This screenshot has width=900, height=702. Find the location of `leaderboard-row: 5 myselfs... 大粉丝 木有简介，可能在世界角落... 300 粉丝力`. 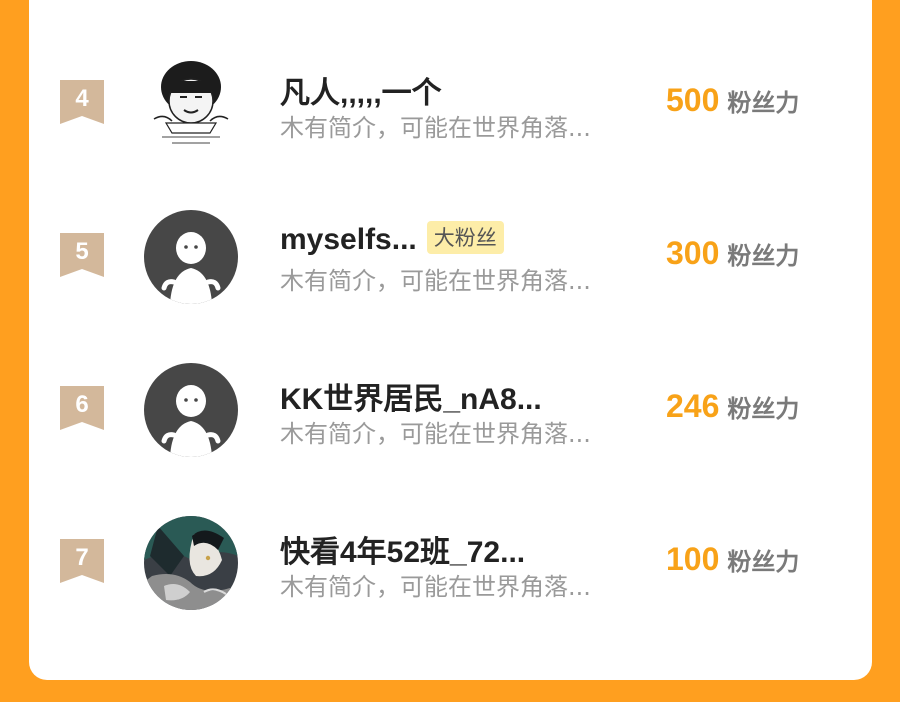

leaderboard-row: 5 myselfs... 大粉丝 木有简介，可能在世界角落... 300 粉丝力 is located at coordinates (450, 256).